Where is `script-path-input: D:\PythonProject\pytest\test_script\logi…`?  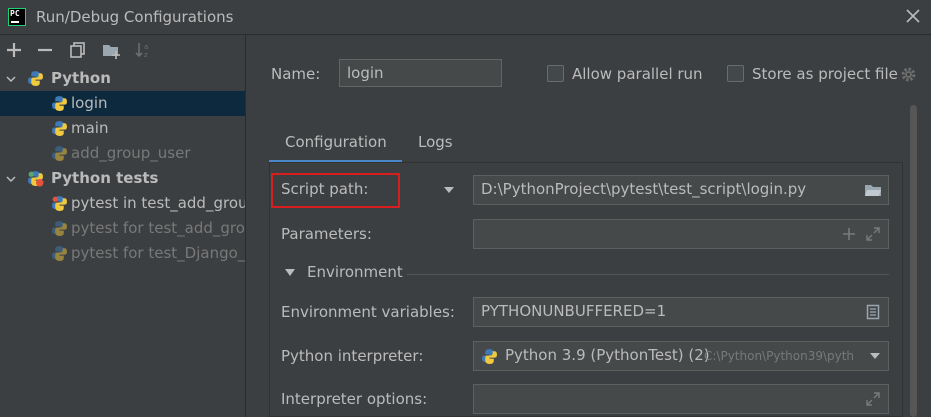
script-path-input: D:\PythonProject\pytest\test_script\logi… is located at coordinates (681, 190).